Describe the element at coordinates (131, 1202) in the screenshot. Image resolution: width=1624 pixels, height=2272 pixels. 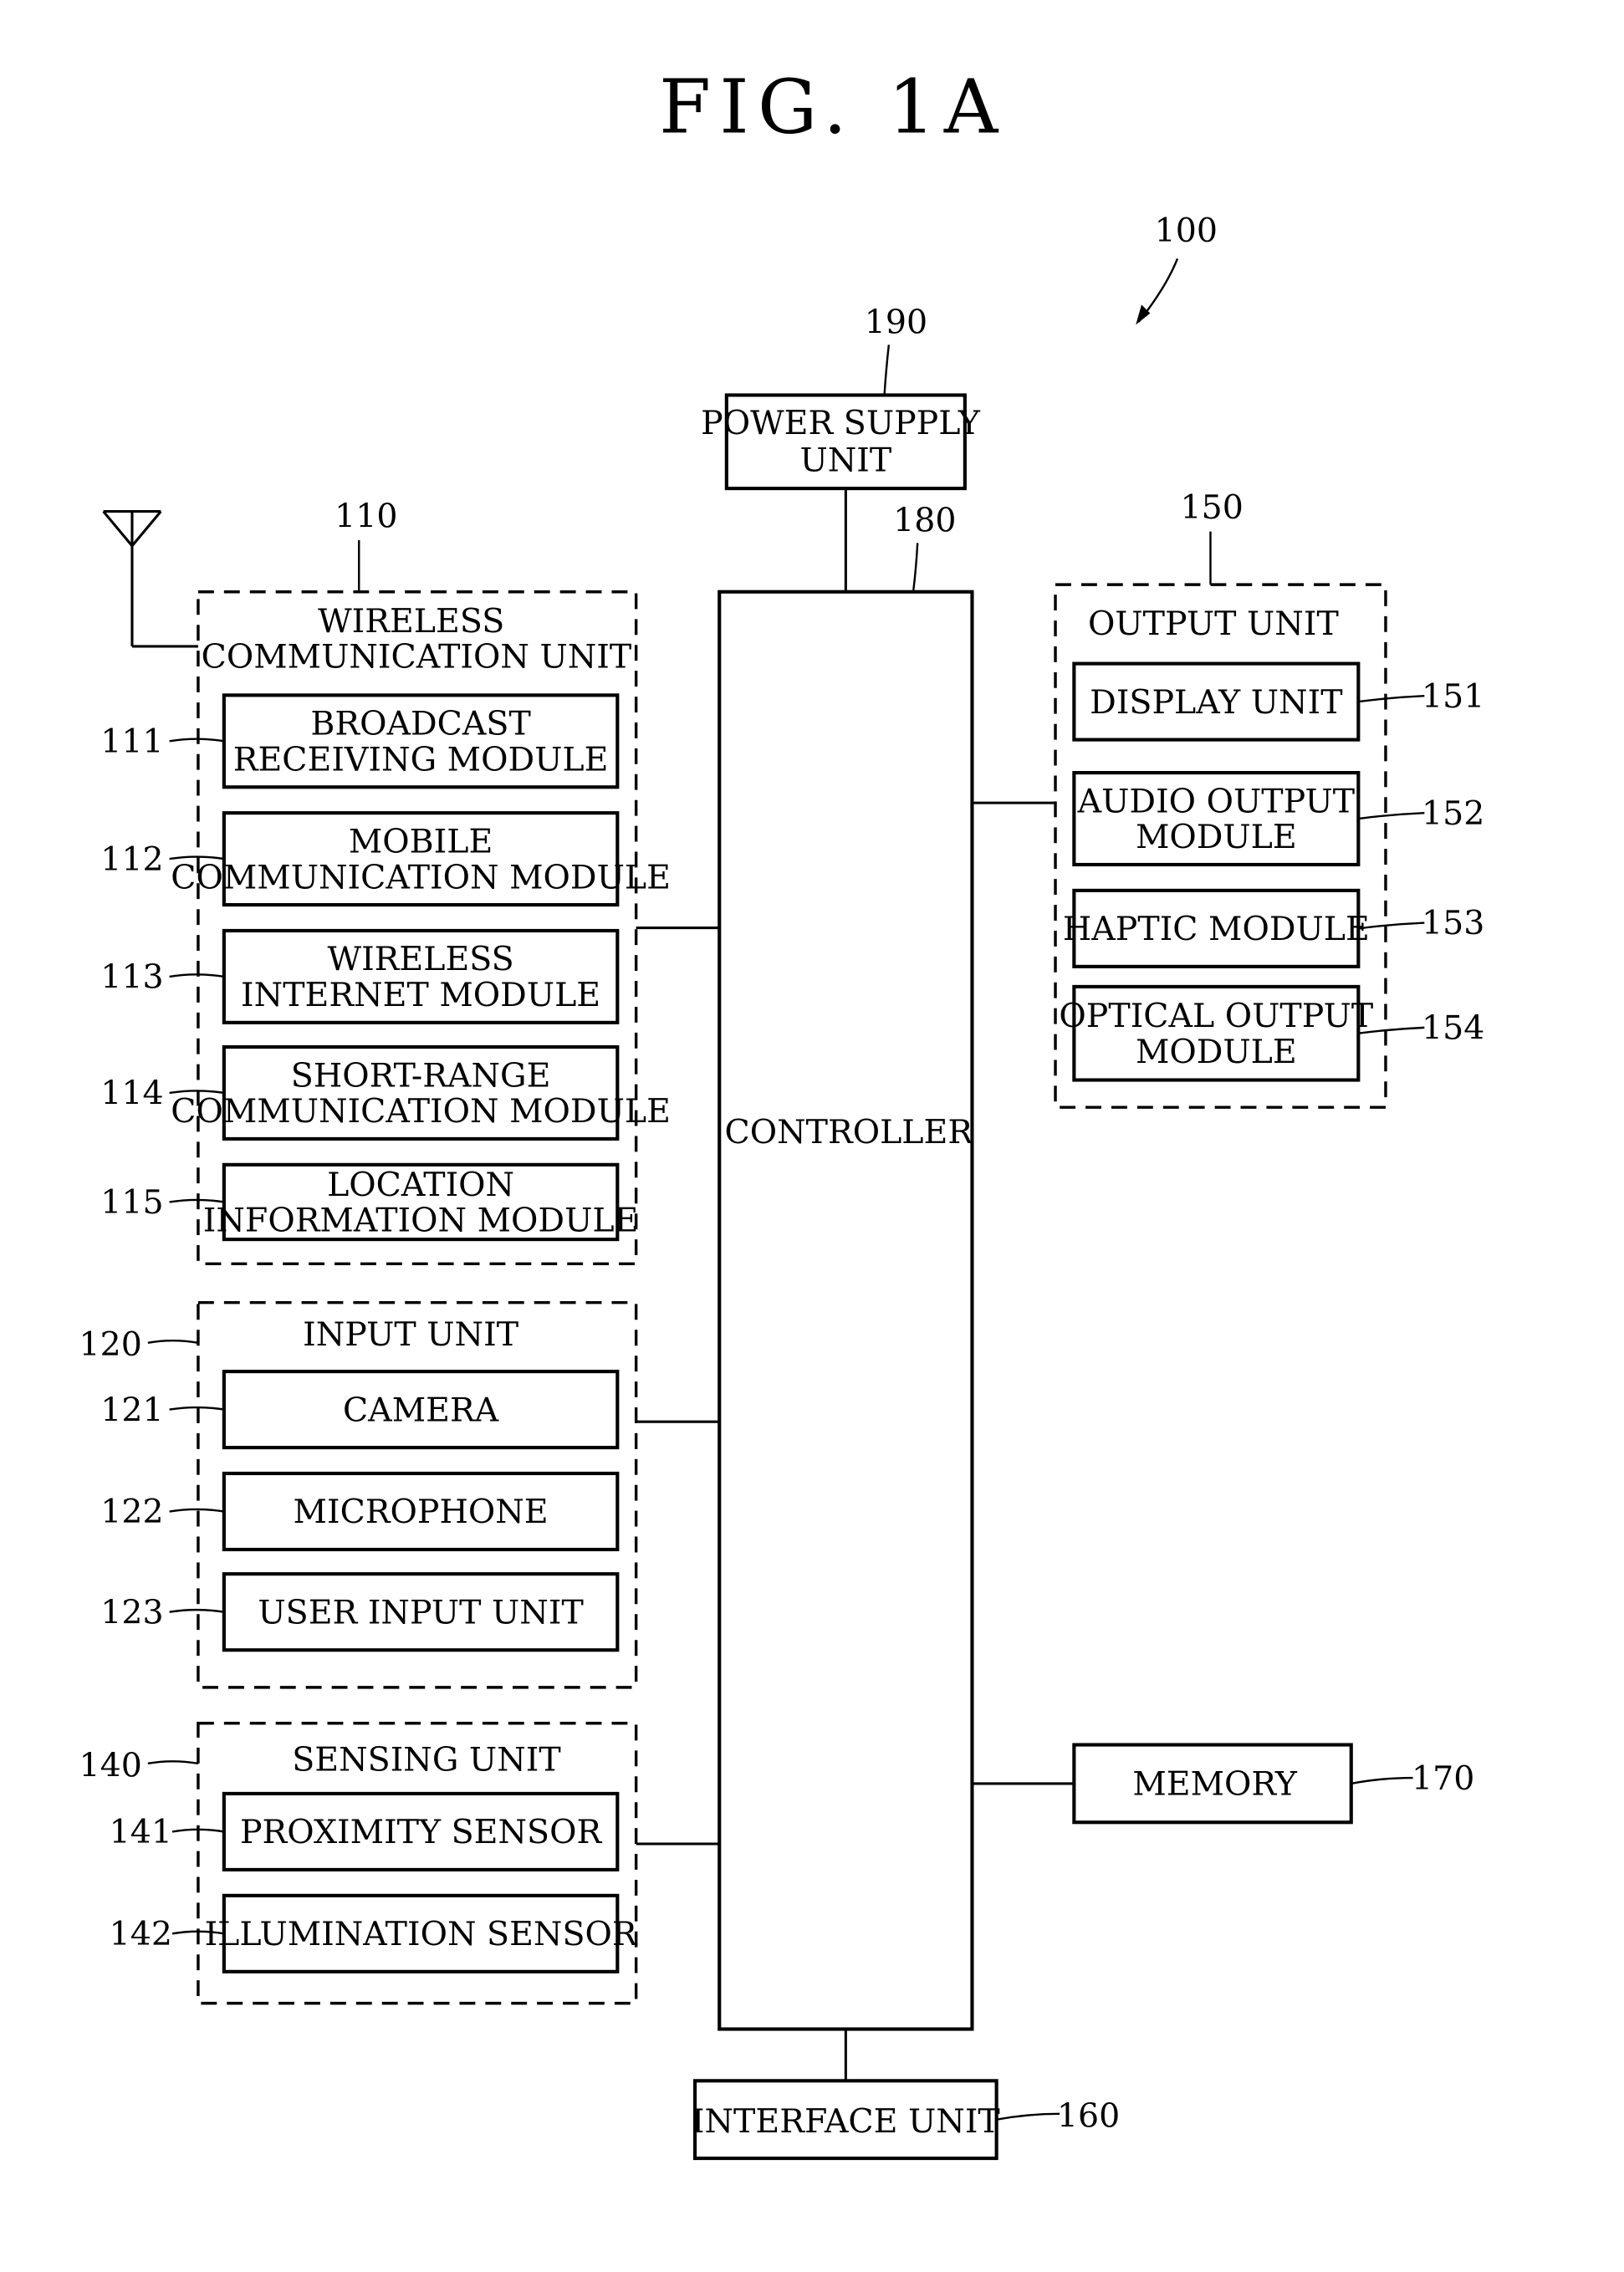
I see `ref-label-115: 115` at that location.